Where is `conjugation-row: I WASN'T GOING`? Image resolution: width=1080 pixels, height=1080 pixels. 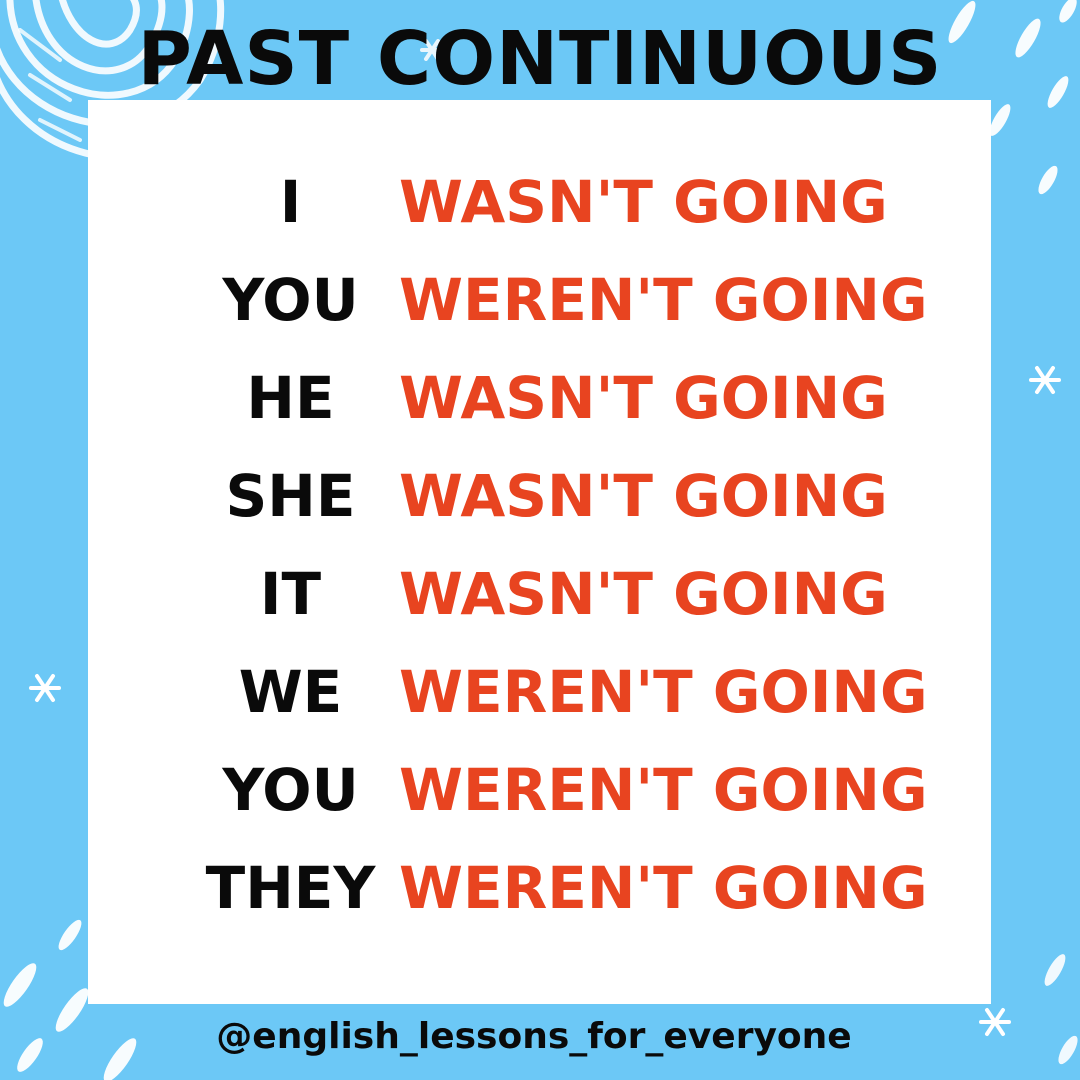
conjugation-row: I WASN'T GOING is located at coordinates (539, 202).